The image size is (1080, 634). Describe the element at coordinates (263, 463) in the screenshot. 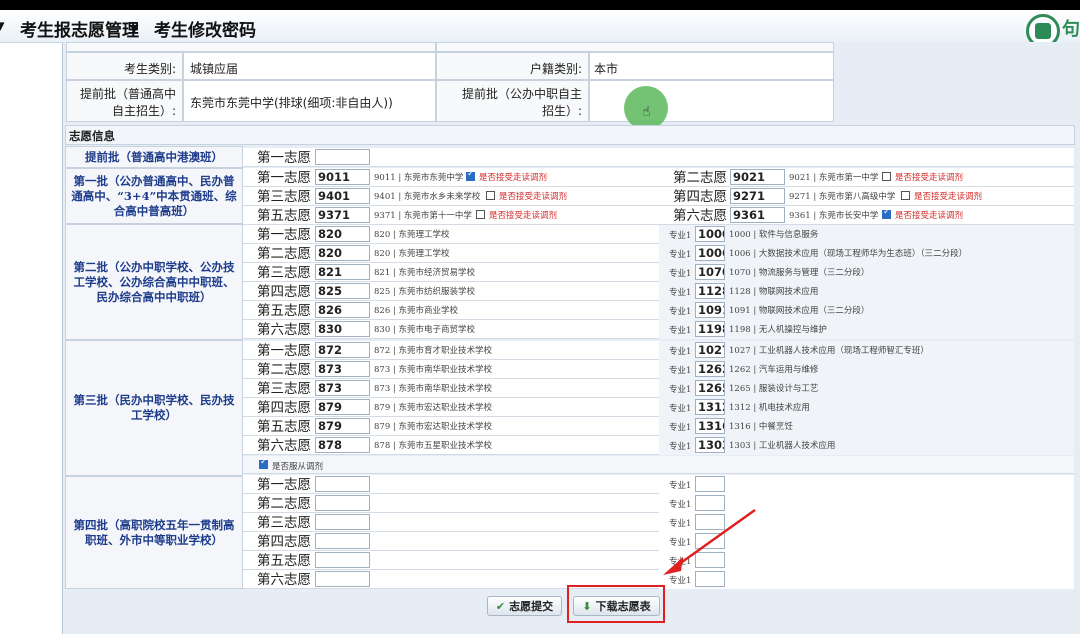

I see `obey-adjust-checkbox` at that location.